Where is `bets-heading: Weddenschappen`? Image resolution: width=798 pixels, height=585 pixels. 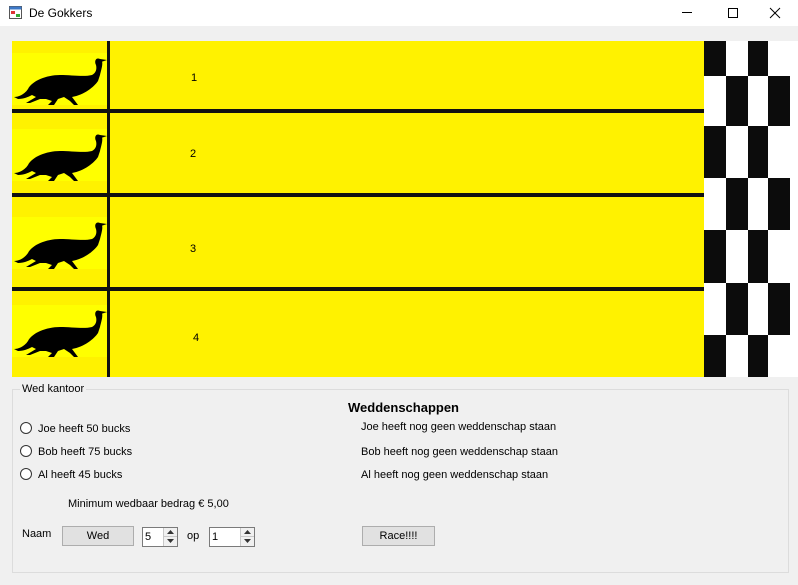
bets-heading: Weddenschappen is located at coordinates (404, 407).